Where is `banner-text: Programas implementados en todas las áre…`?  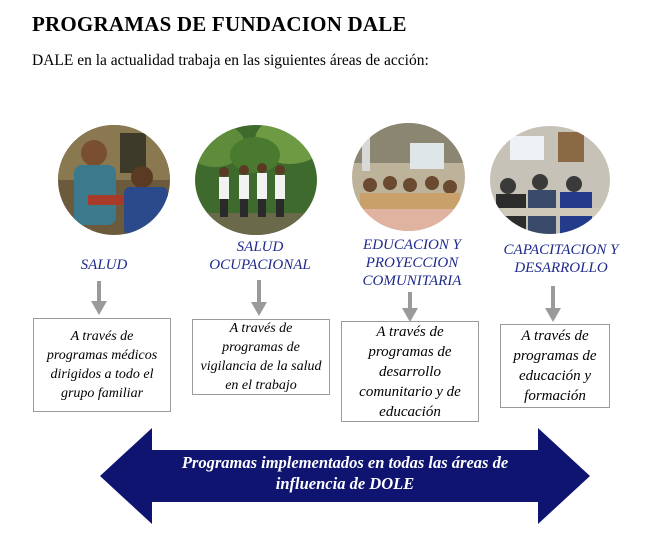
banner-text: Programas implementados en todas las áre… is located at coordinates (345, 473).